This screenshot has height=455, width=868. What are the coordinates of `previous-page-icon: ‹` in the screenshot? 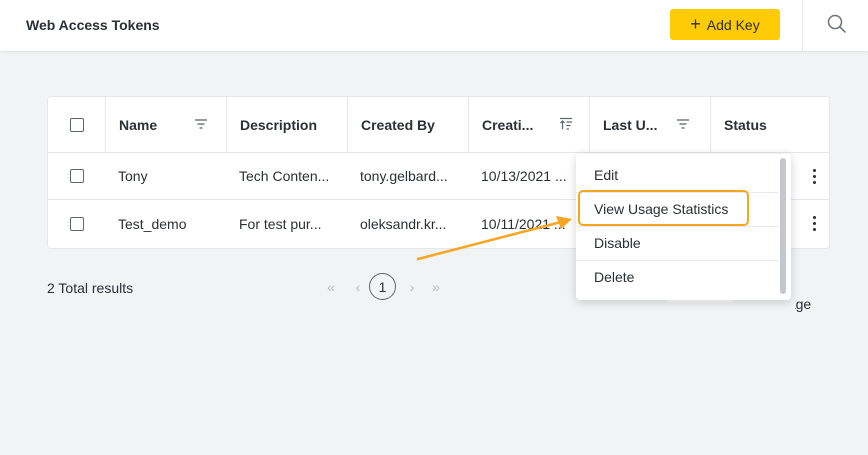 It's located at (358, 287).